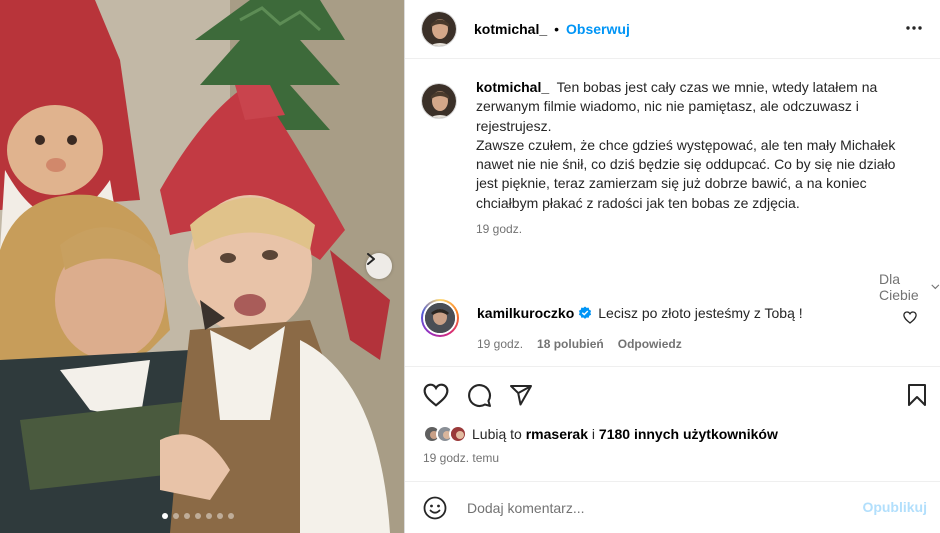  I want to click on carousel-indicator, so click(198, 516).